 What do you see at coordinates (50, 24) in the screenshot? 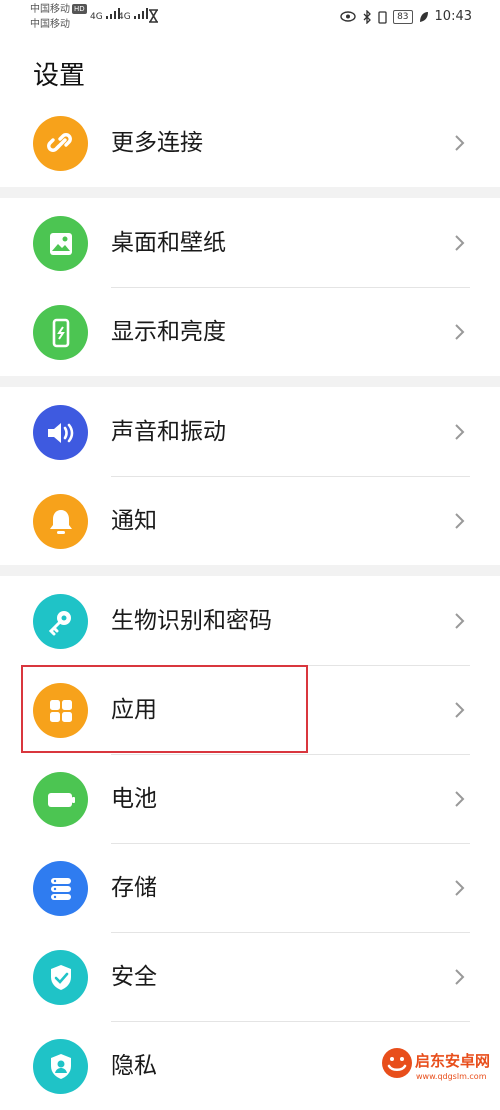
I see `carrier-2: 中国移动` at bounding box center [50, 24].